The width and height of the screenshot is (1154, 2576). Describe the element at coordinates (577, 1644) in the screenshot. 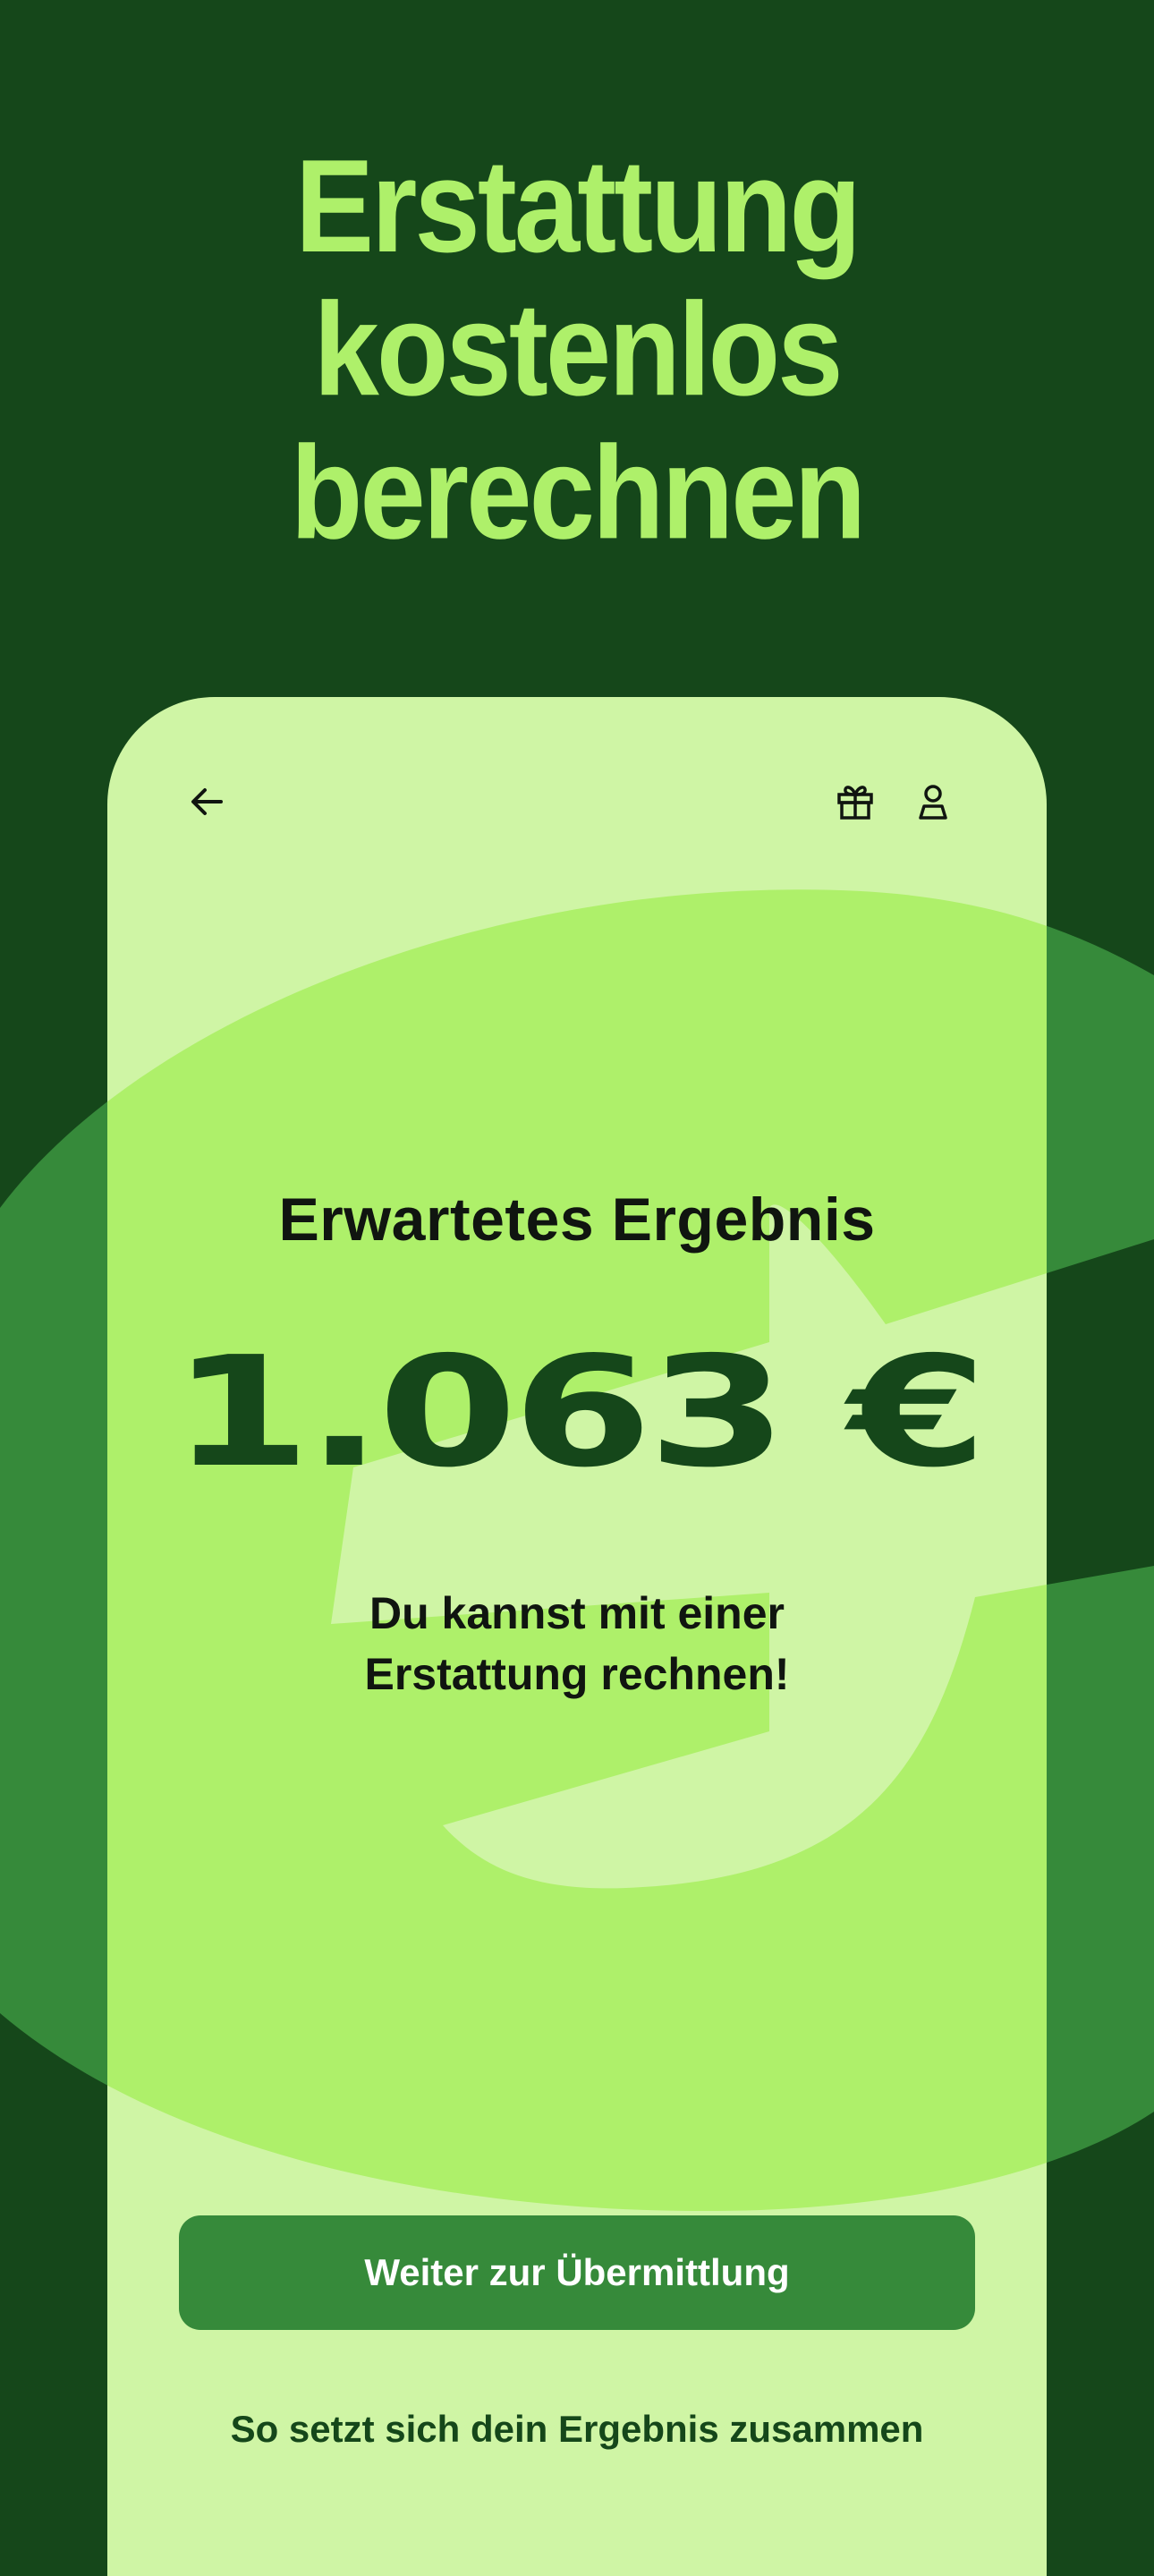

I see `result-subtitle: Du kannst mit einer Erstattung rechnen!` at that location.